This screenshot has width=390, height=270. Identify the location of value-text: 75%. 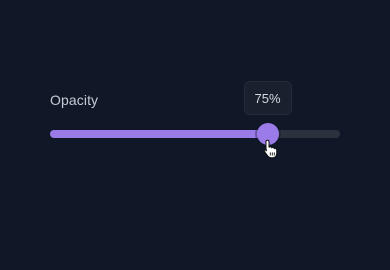
(267, 98).